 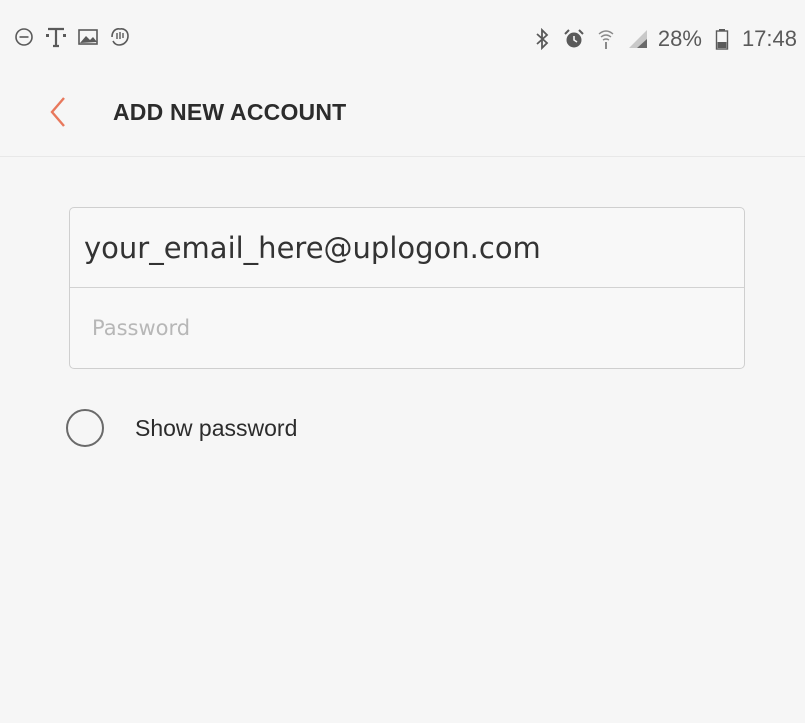 What do you see at coordinates (216, 427) in the screenshot?
I see `show-password-label: Show password` at bounding box center [216, 427].